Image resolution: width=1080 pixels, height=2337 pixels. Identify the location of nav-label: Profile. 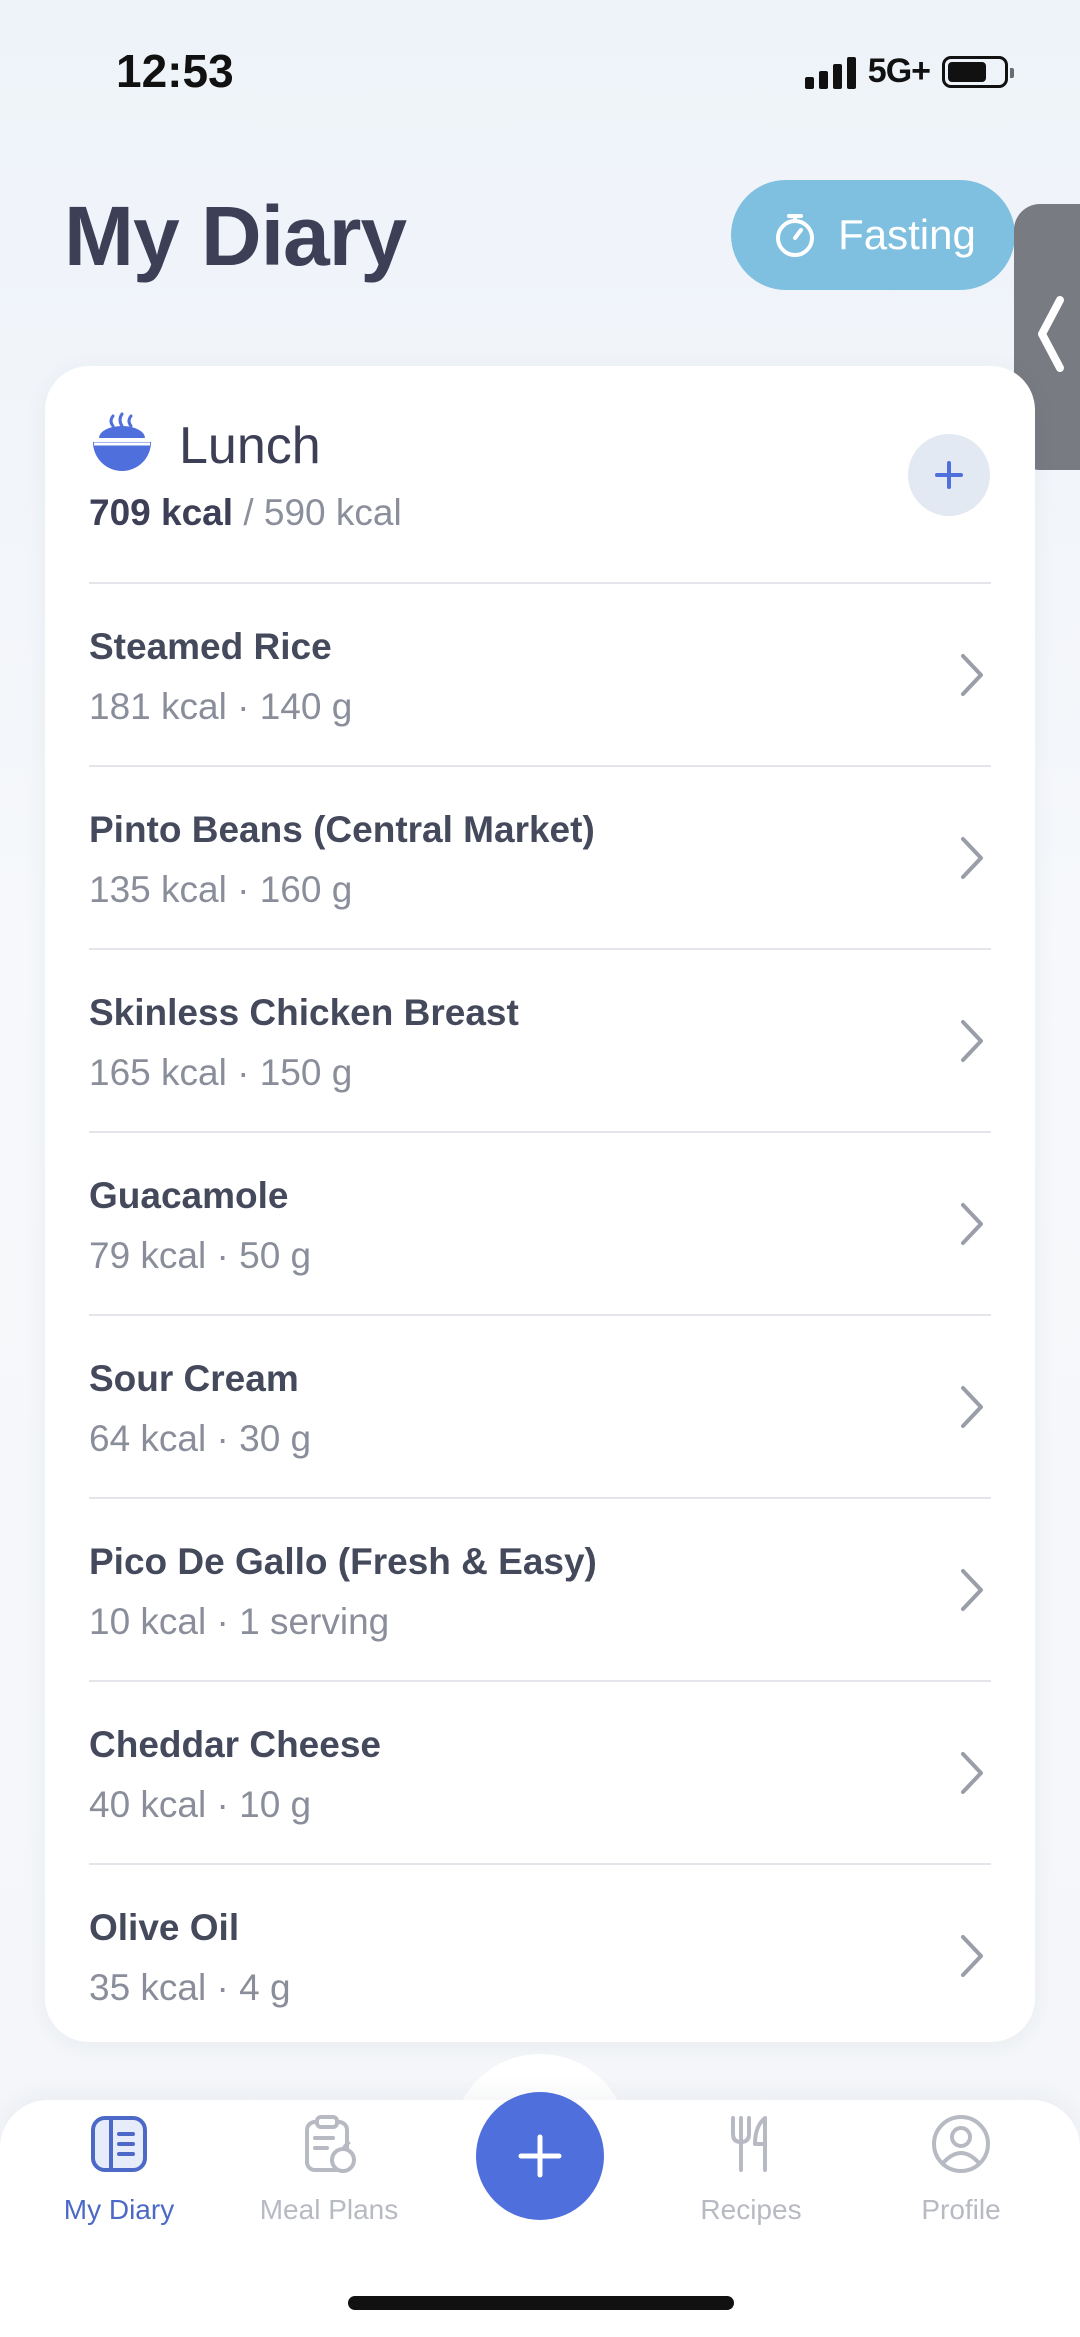
(961, 2209).